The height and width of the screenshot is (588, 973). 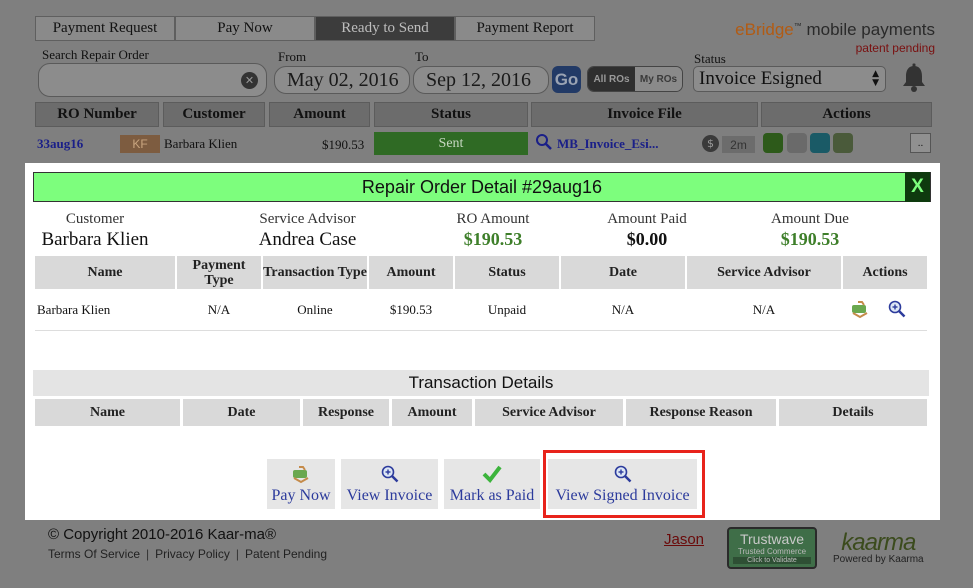 I want to click on summary-customer: Customer Barbara Klien, so click(x=95, y=231).